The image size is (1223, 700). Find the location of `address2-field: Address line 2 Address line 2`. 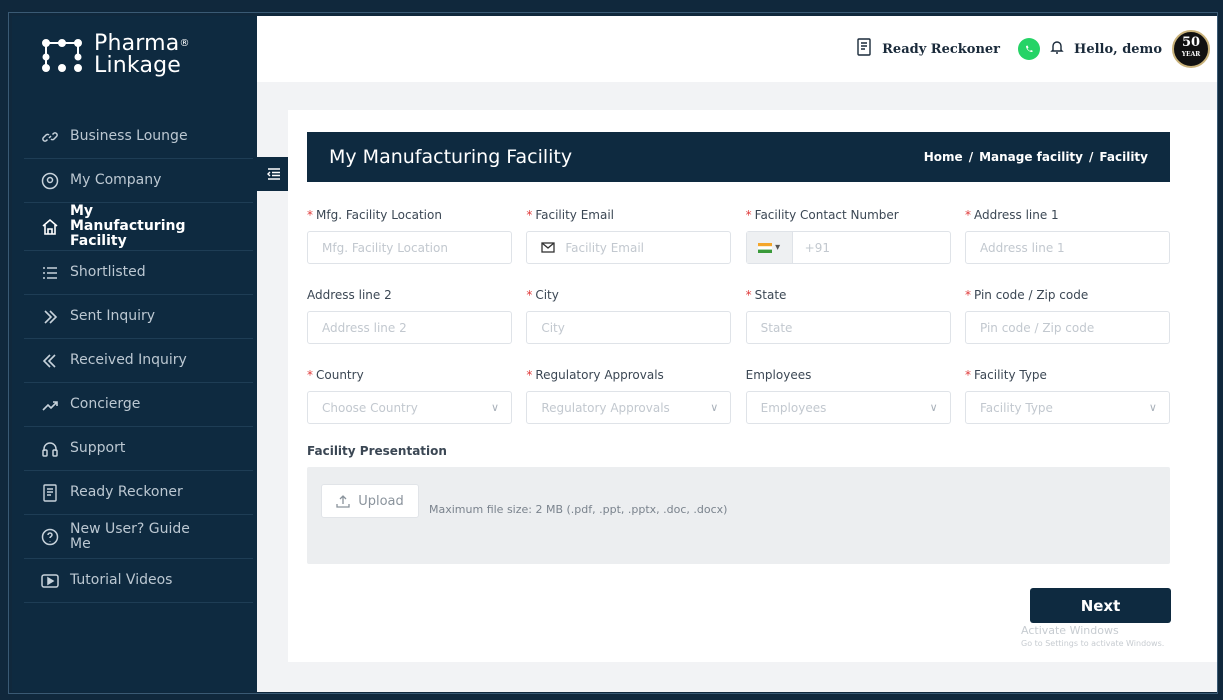

address2-field: Address line 2 Address line 2 is located at coordinates (409, 316).